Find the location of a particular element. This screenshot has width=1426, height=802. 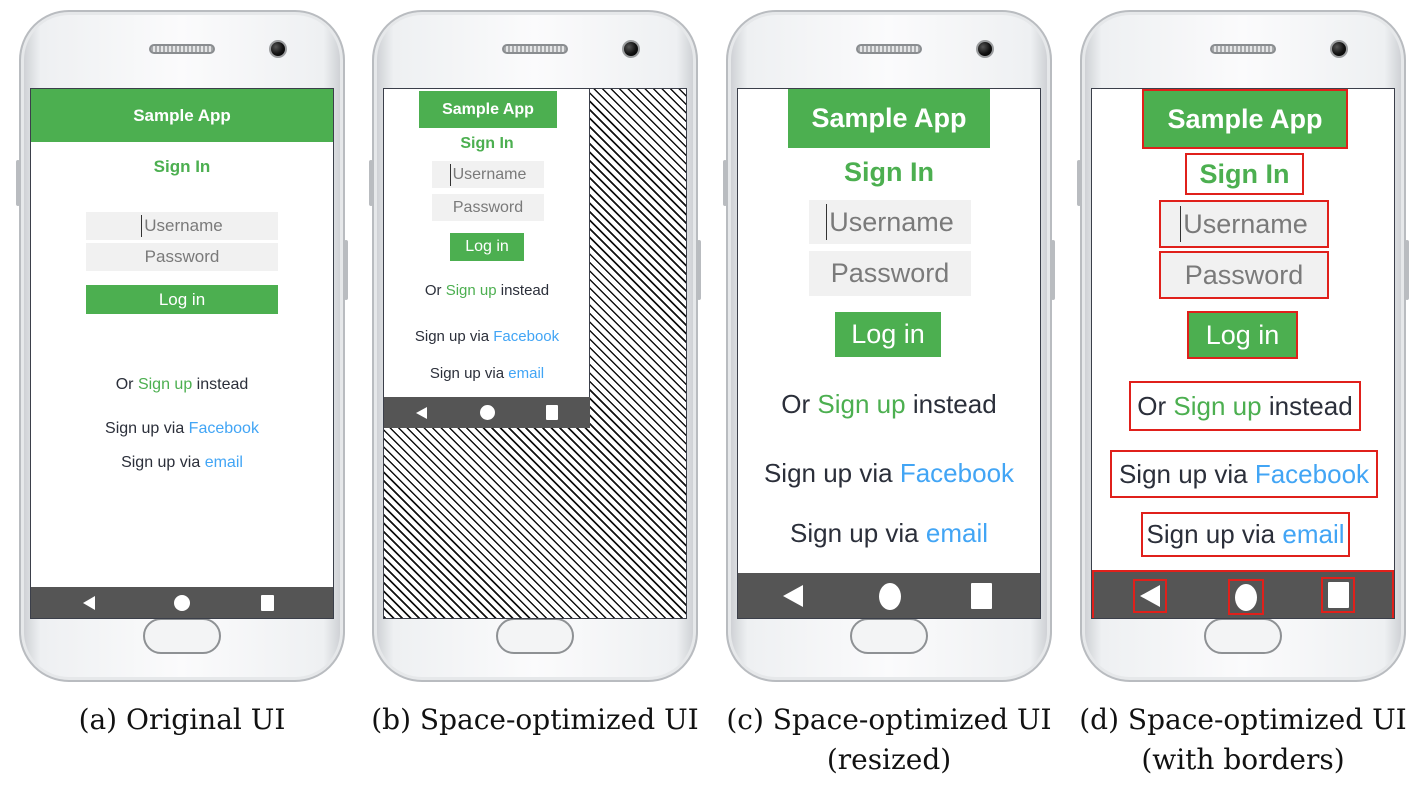

caption-a: (a) Original UI is located at coordinates (182, 720).